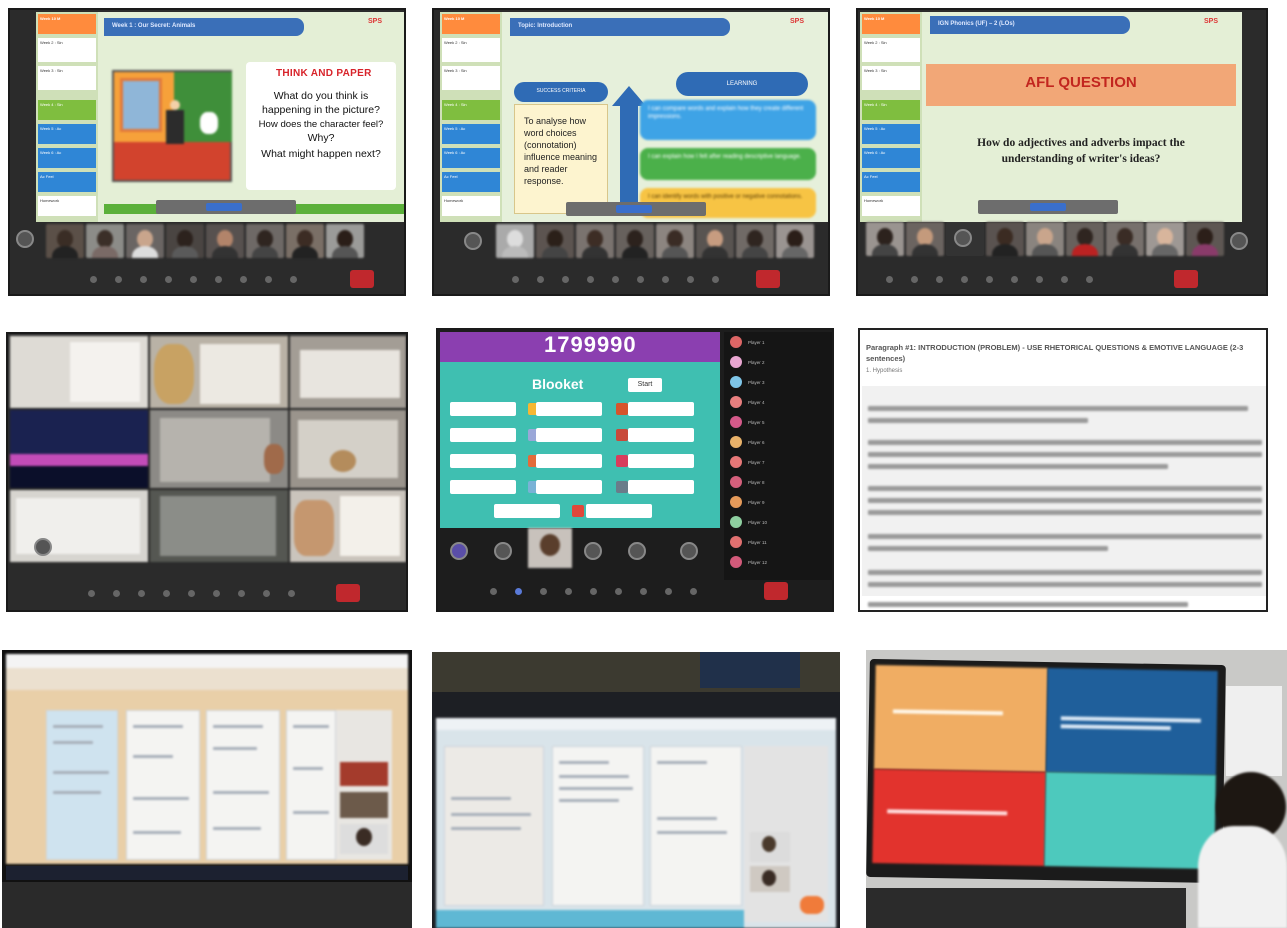  Describe the element at coordinates (780, 403) in the screenshot. I see `player-entry: Player 4` at that location.